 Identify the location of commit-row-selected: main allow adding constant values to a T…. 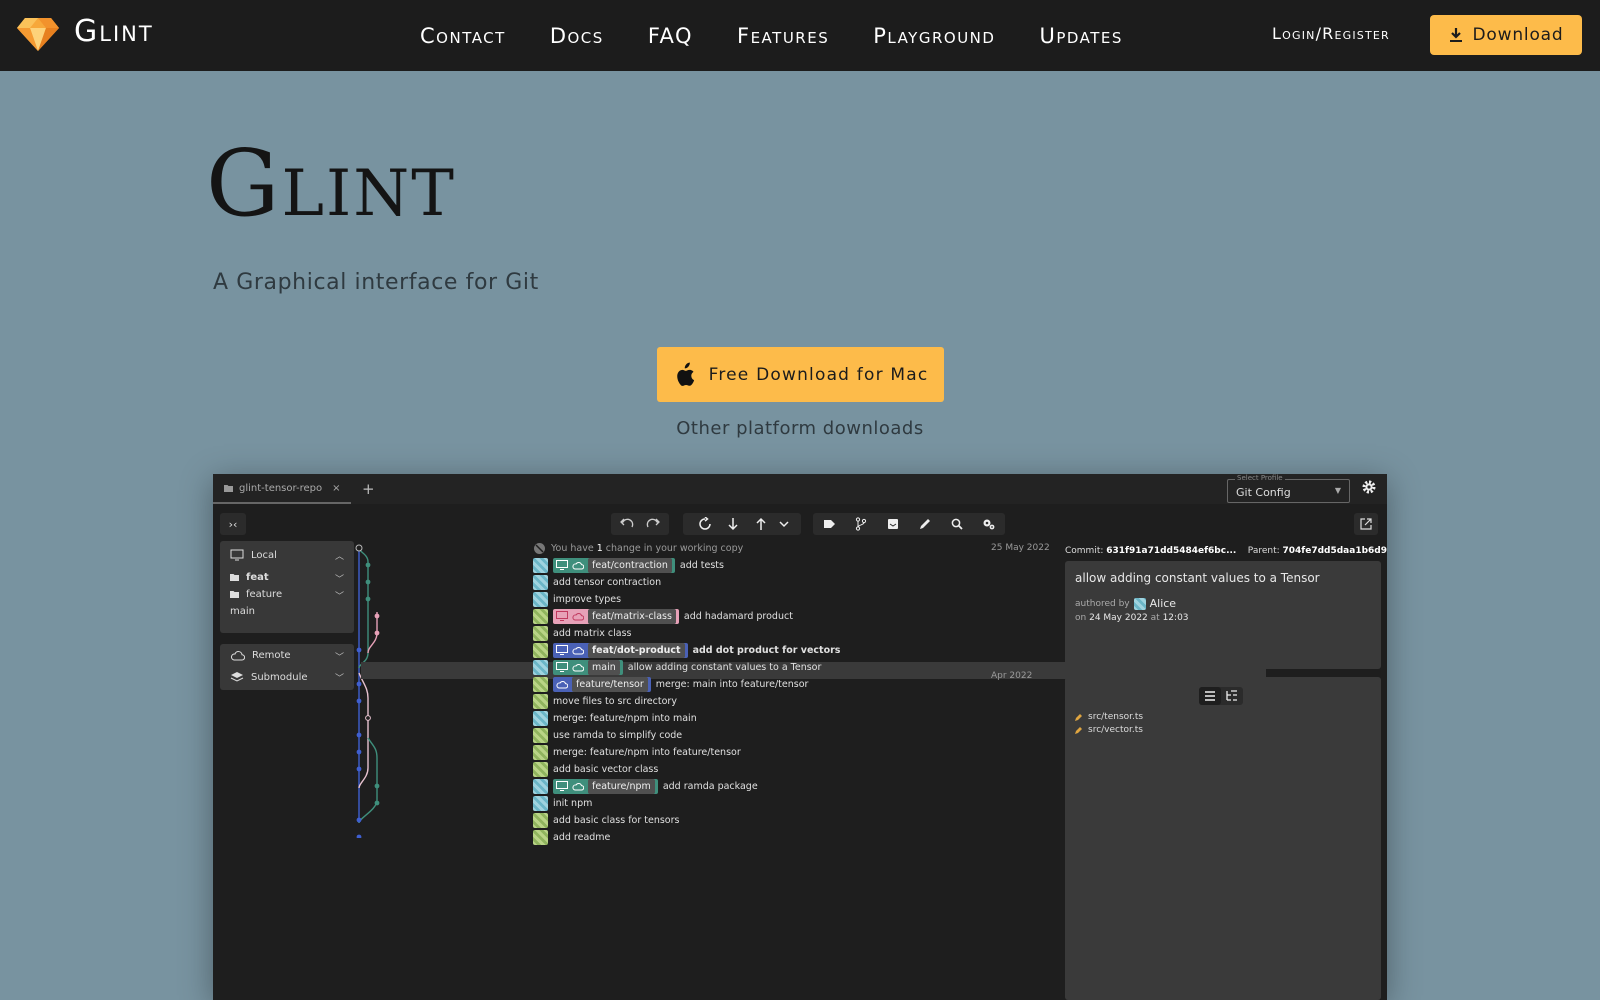
(677, 667).